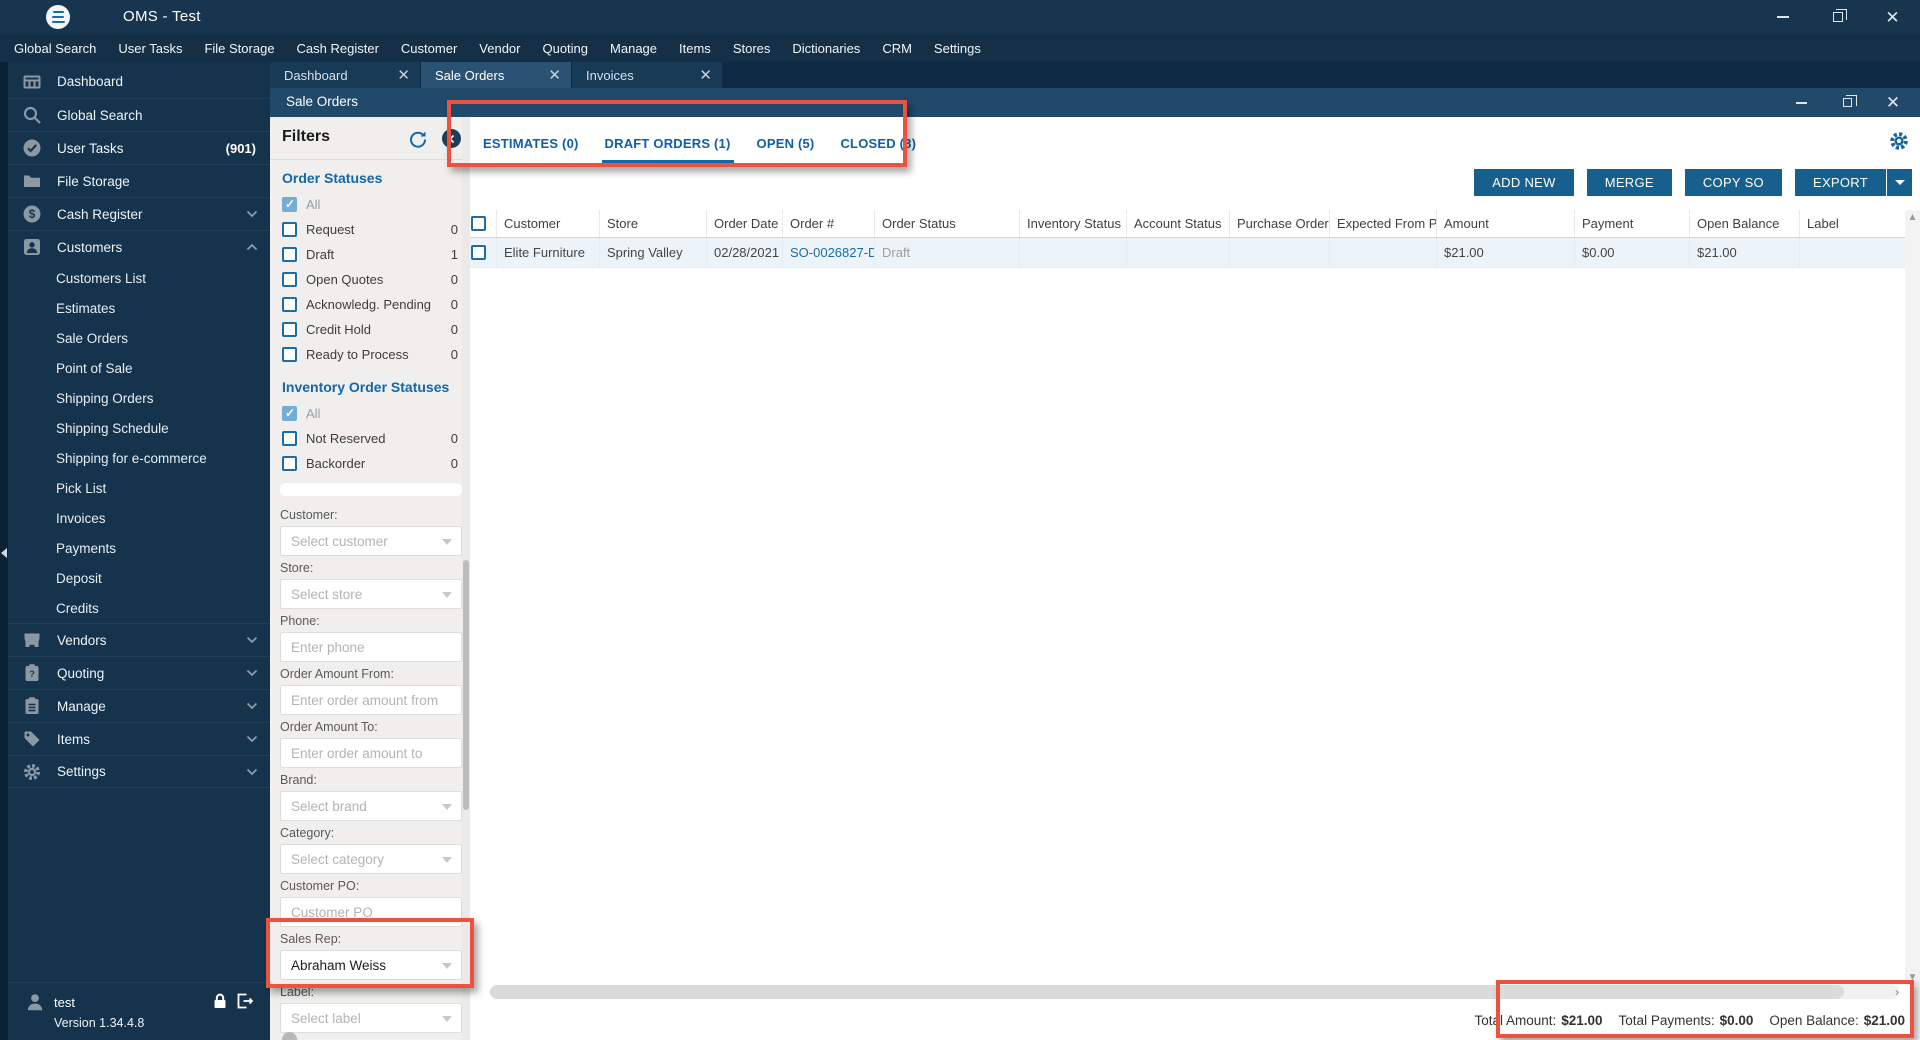  Describe the element at coordinates (139, 771) in the screenshot. I see `sidebar-item-settings: Settings` at that location.